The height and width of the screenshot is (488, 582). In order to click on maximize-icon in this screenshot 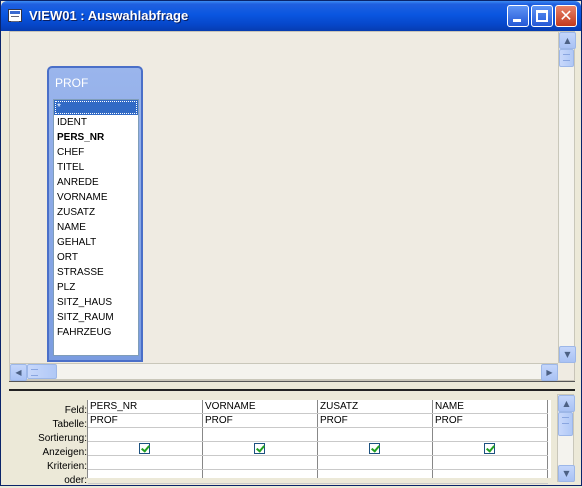, I will do `click(542, 16)`.